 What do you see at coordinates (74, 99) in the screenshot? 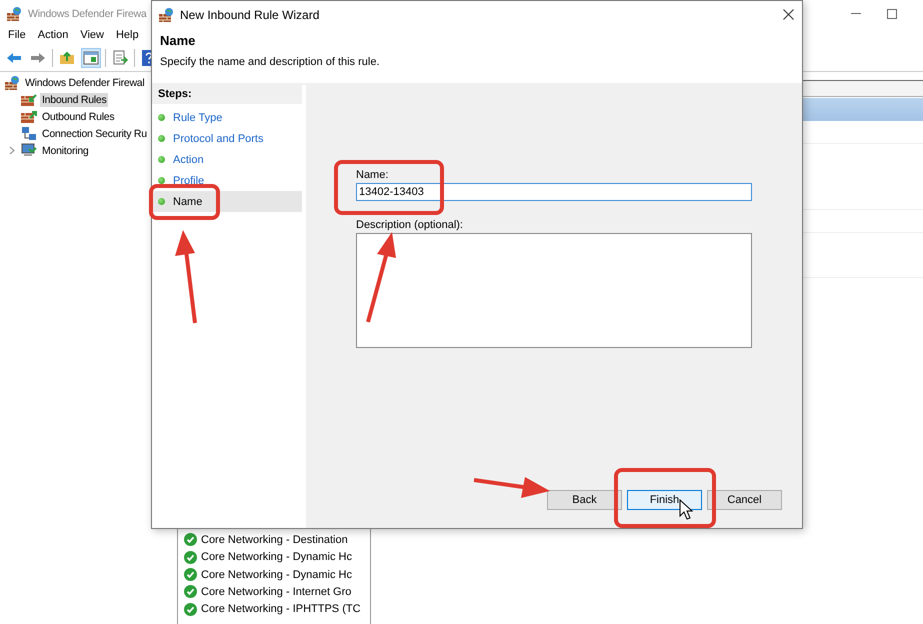
I see `tree-item: Inbound Rules` at bounding box center [74, 99].